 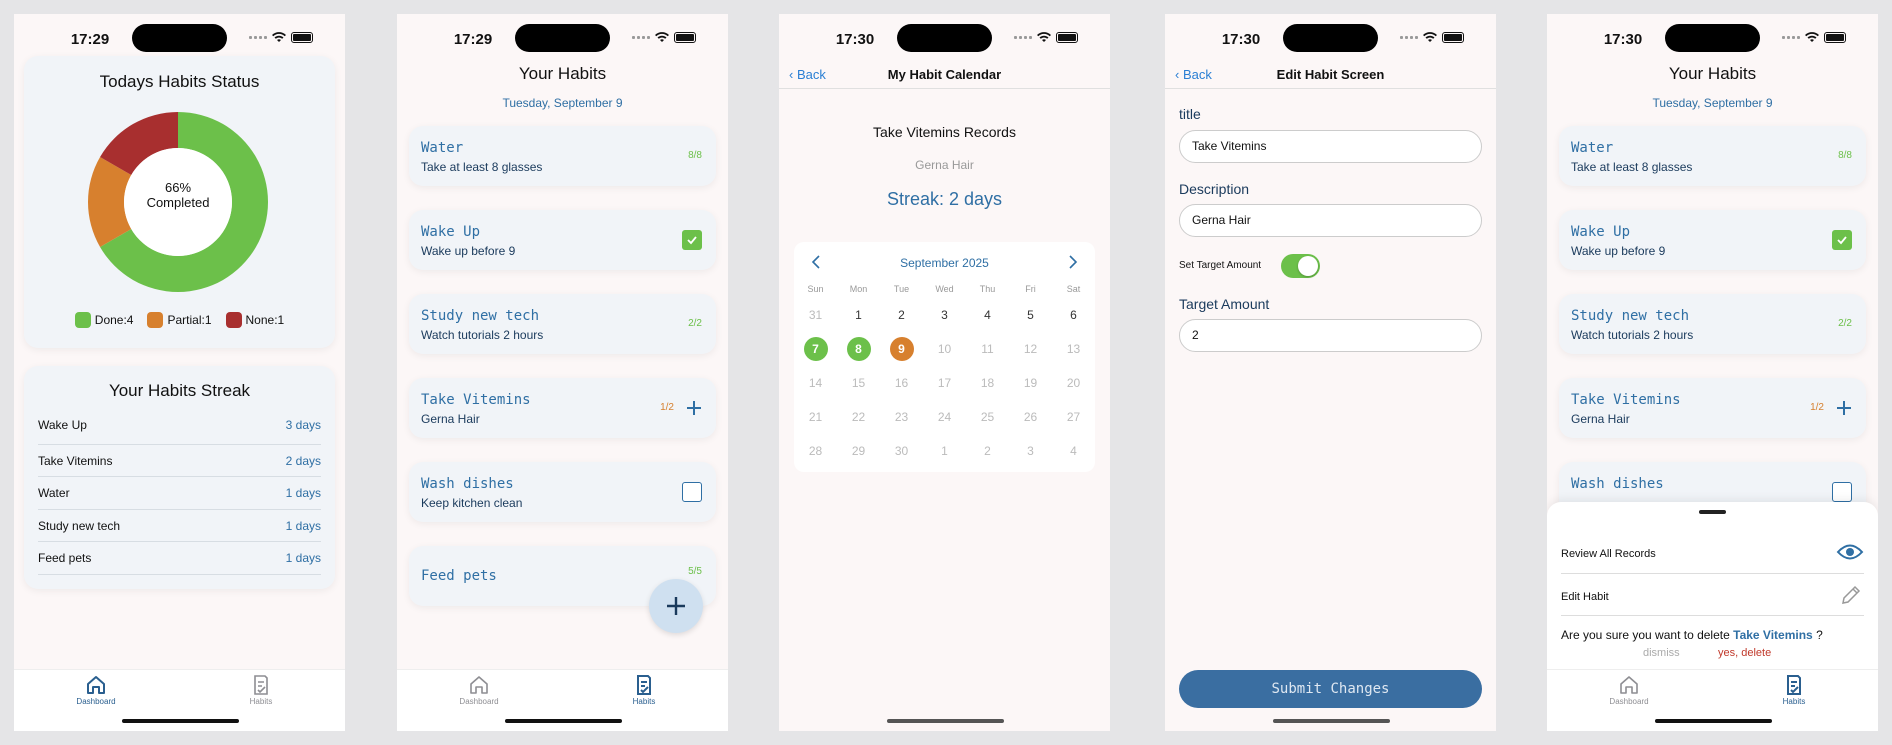 I want to click on habit-name: Wash dishes, so click(x=467, y=484).